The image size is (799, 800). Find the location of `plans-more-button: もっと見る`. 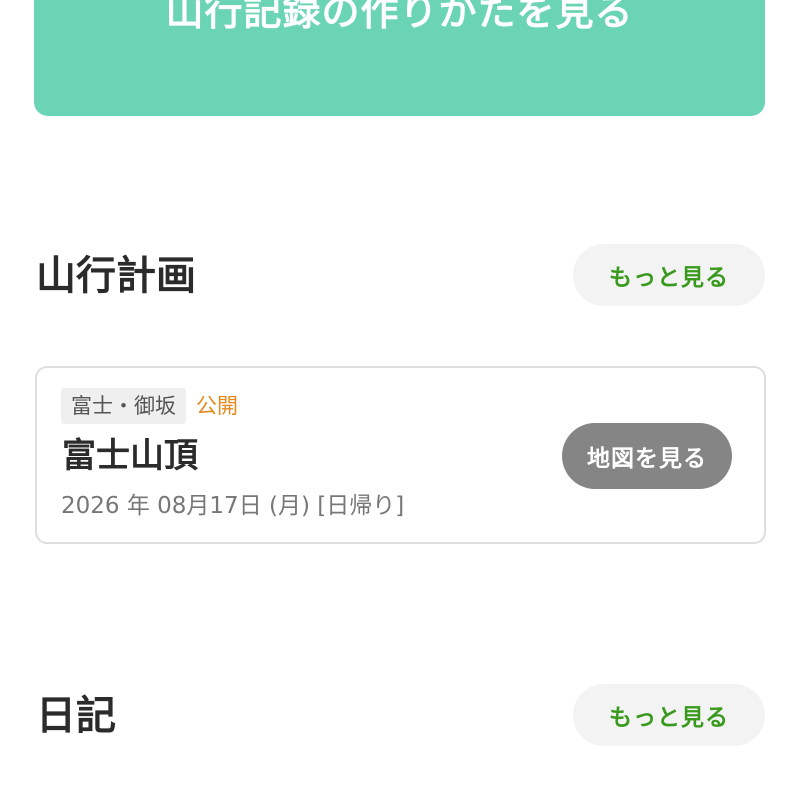

plans-more-button: もっと見る is located at coordinates (669, 275).